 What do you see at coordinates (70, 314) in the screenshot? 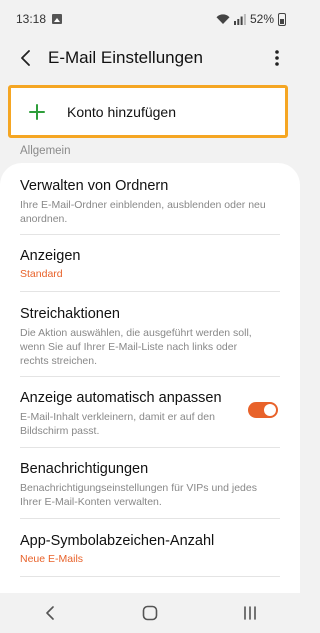
I see `item-title: Streichaktionen` at bounding box center [70, 314].